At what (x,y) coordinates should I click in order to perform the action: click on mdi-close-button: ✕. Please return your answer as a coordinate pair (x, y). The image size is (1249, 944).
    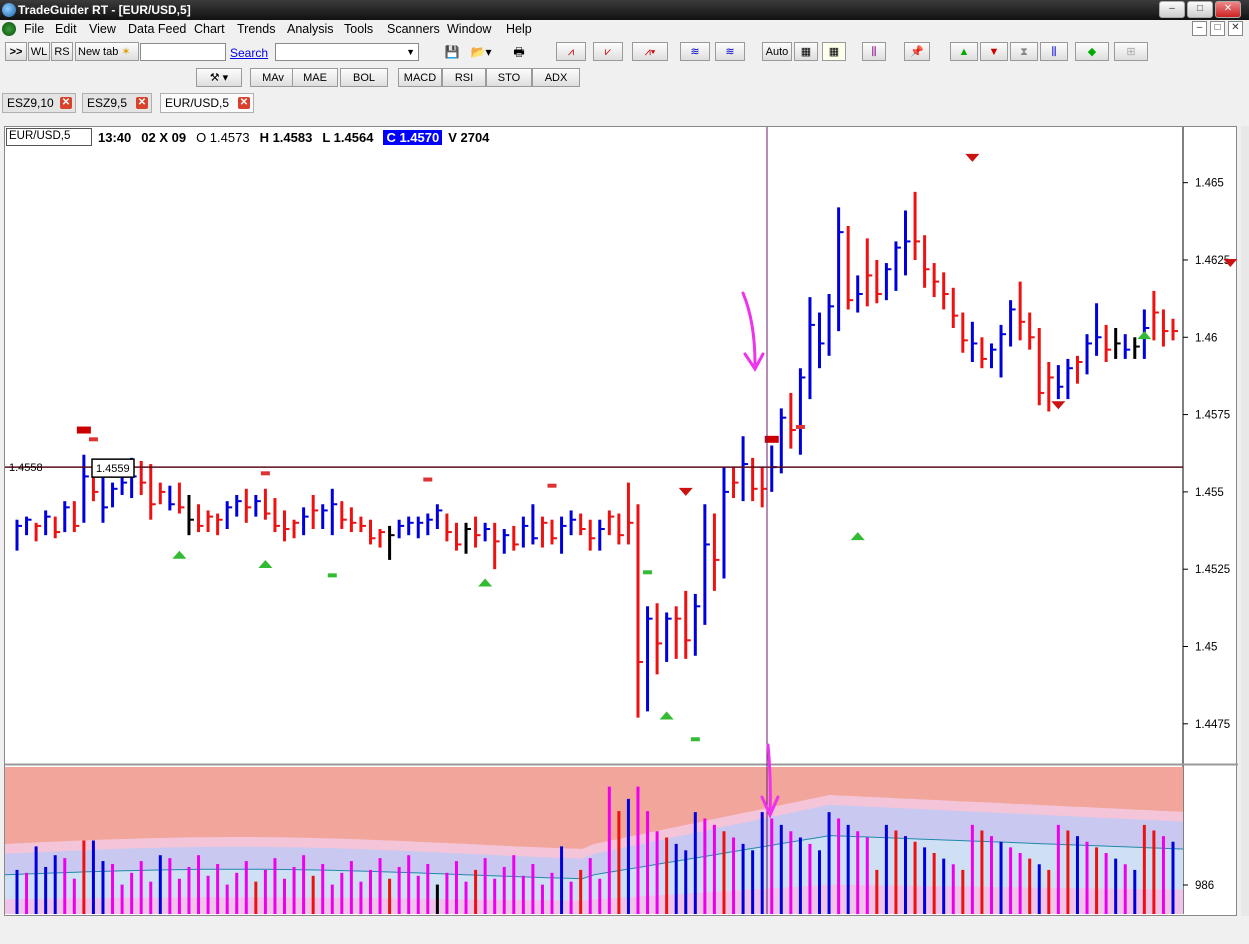
    Looking at the image, I should click on (1235, 28).